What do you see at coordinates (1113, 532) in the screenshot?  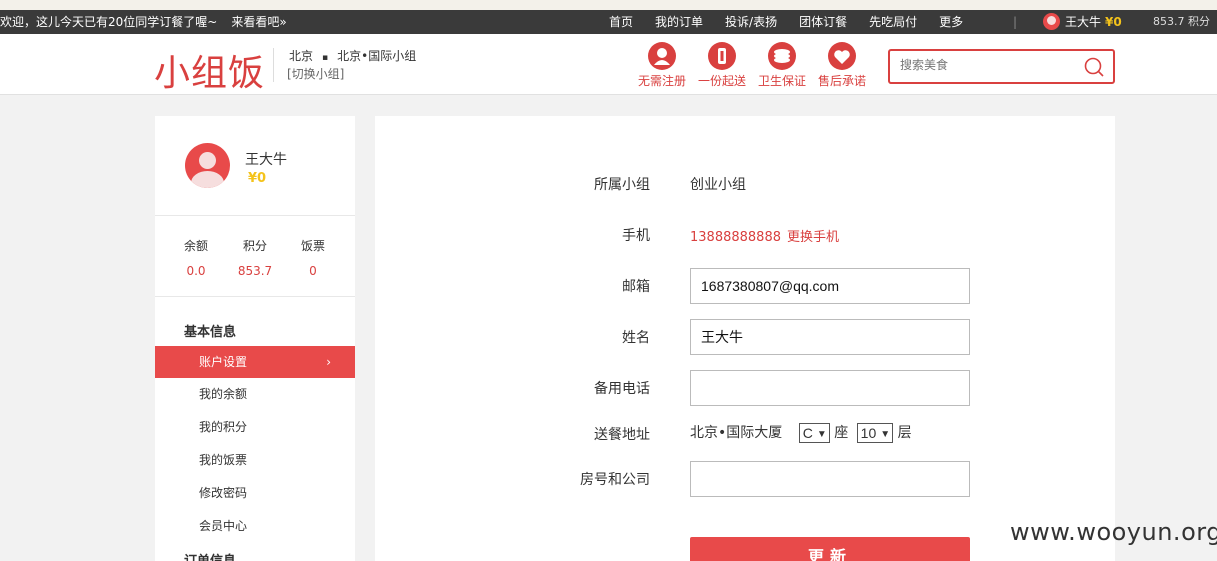 I see `watermark: www.wooyun.org` at bounding box center [1113, 532].